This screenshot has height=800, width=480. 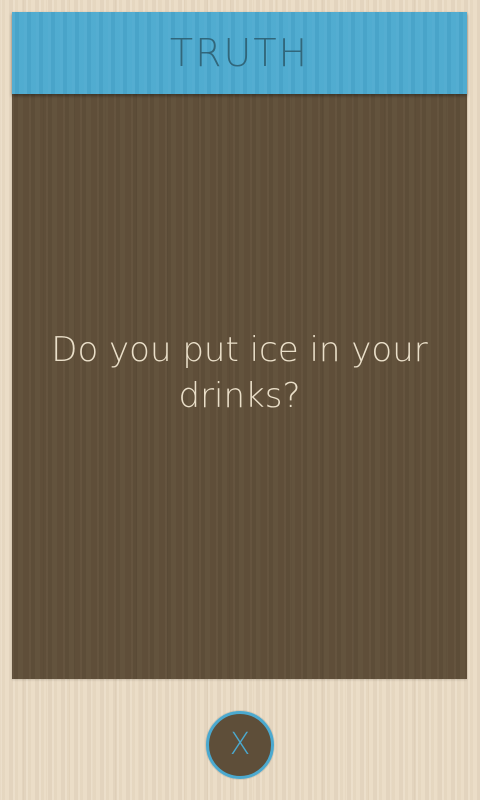 I want to click on close-button: X, so click(x=240, y=745).